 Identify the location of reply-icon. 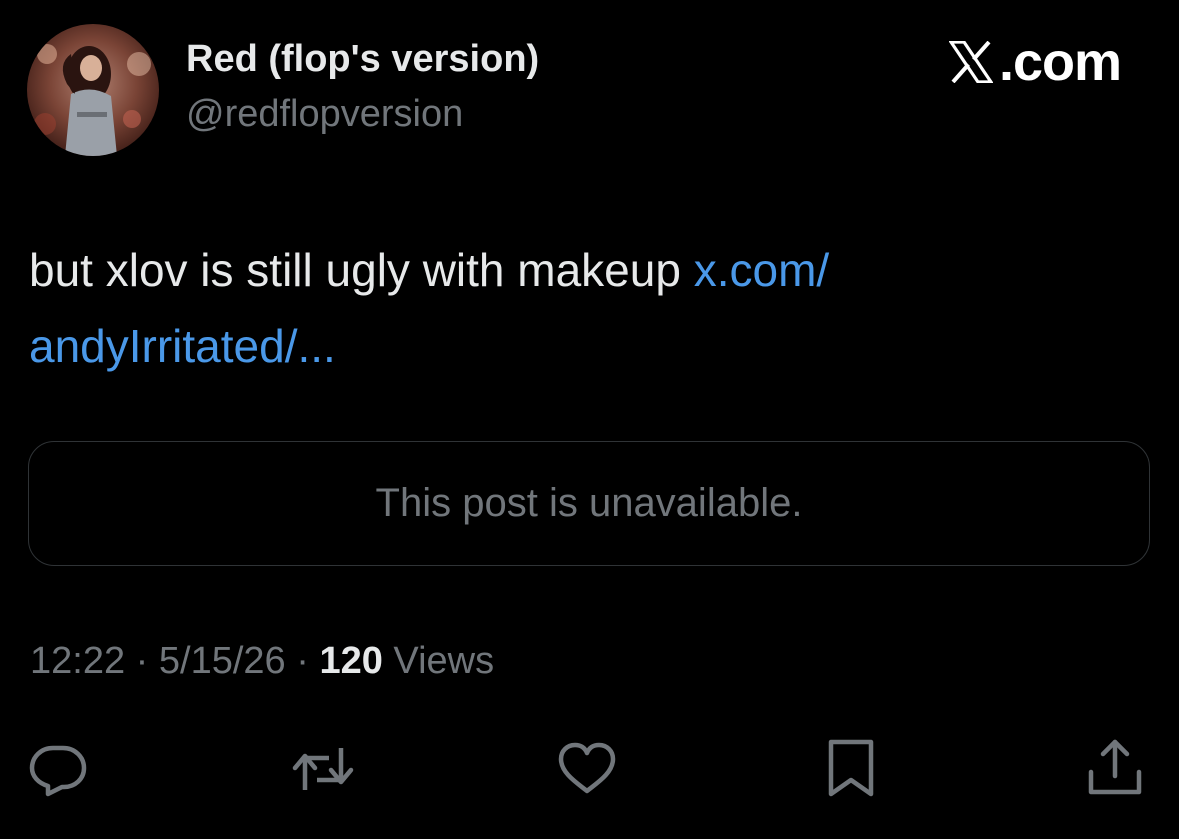
(58, 771).